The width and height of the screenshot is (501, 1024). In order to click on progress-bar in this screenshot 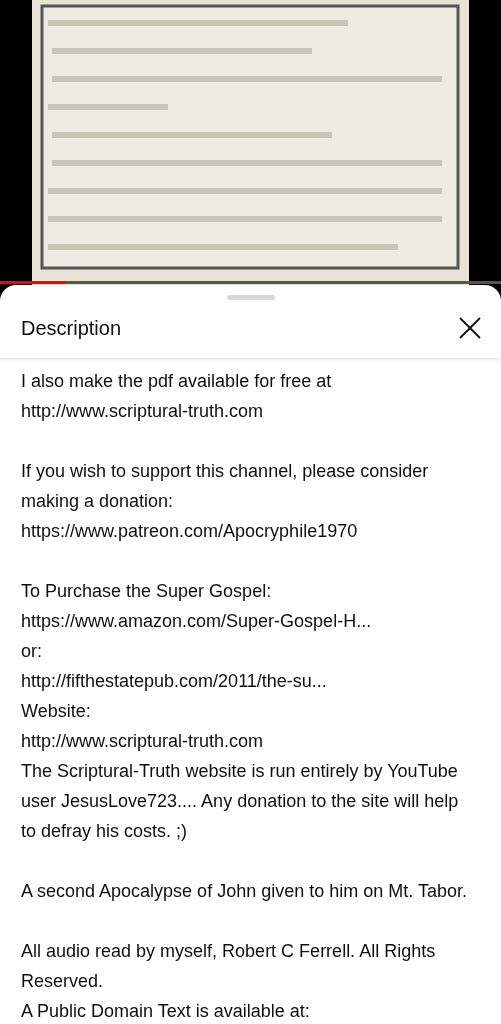, I will do `click(250, 282)`.